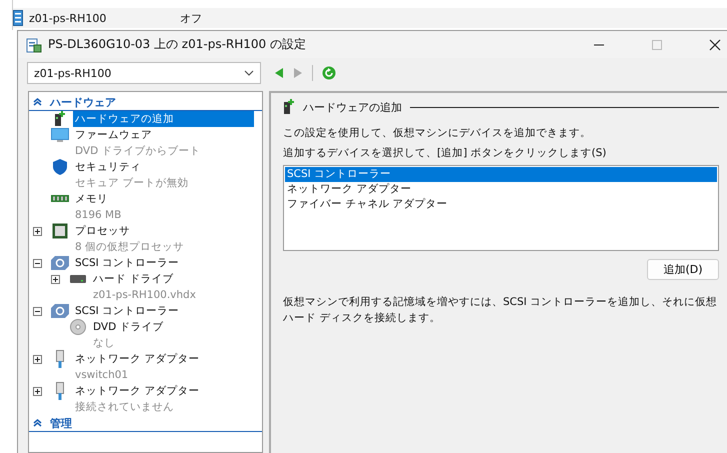 Image resolution: width=727 pixels, height=453 pixels. I want to click on caret-icon, so click(249, 73).